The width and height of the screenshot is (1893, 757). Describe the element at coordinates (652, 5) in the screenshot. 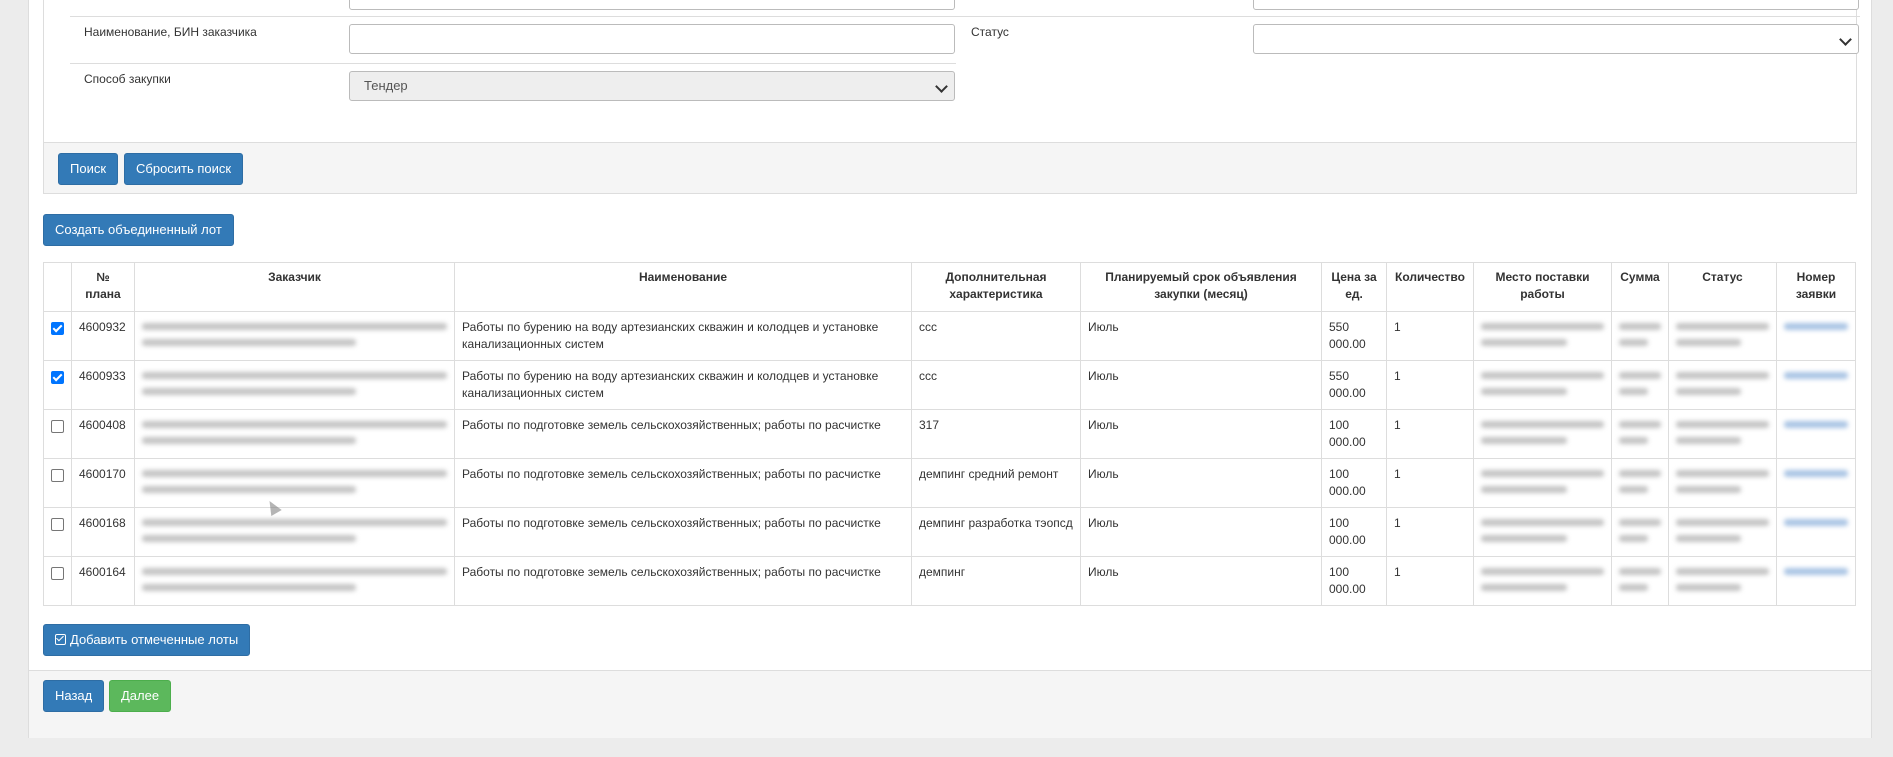

I see `top-left-input` at that location.